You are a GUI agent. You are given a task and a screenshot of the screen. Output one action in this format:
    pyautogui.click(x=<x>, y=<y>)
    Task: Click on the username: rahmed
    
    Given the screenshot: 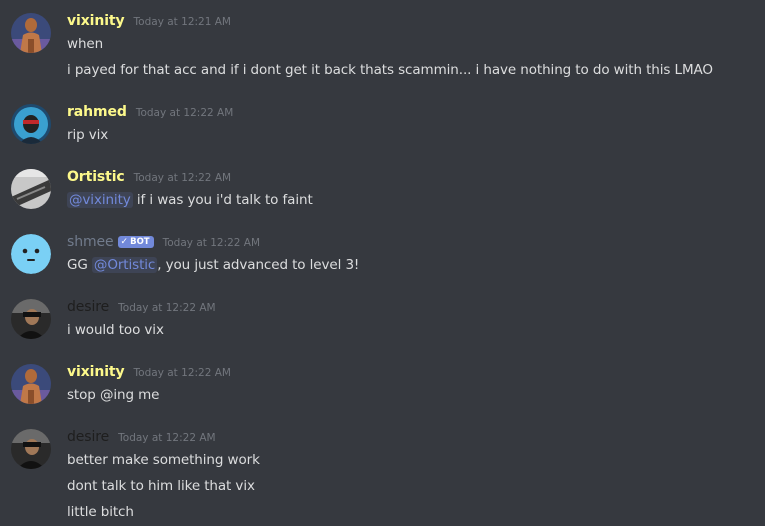 What is the action you would take?
    pyautogui.click(x=97, y=112)
    